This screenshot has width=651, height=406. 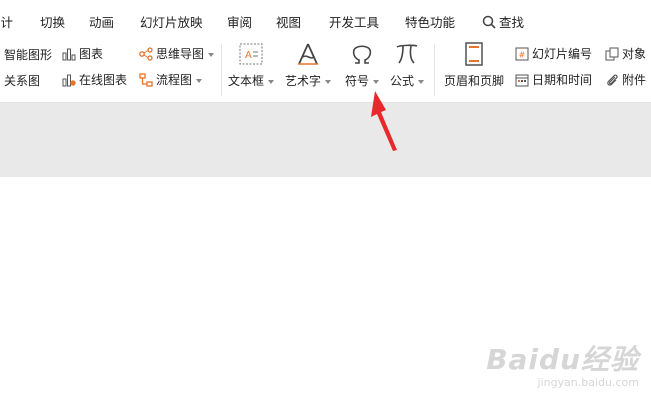 What do you see at coordinates (103, 80) in the screenshot?
I see `online-chart-label: 在线图表` at bounding box center [103, 80].